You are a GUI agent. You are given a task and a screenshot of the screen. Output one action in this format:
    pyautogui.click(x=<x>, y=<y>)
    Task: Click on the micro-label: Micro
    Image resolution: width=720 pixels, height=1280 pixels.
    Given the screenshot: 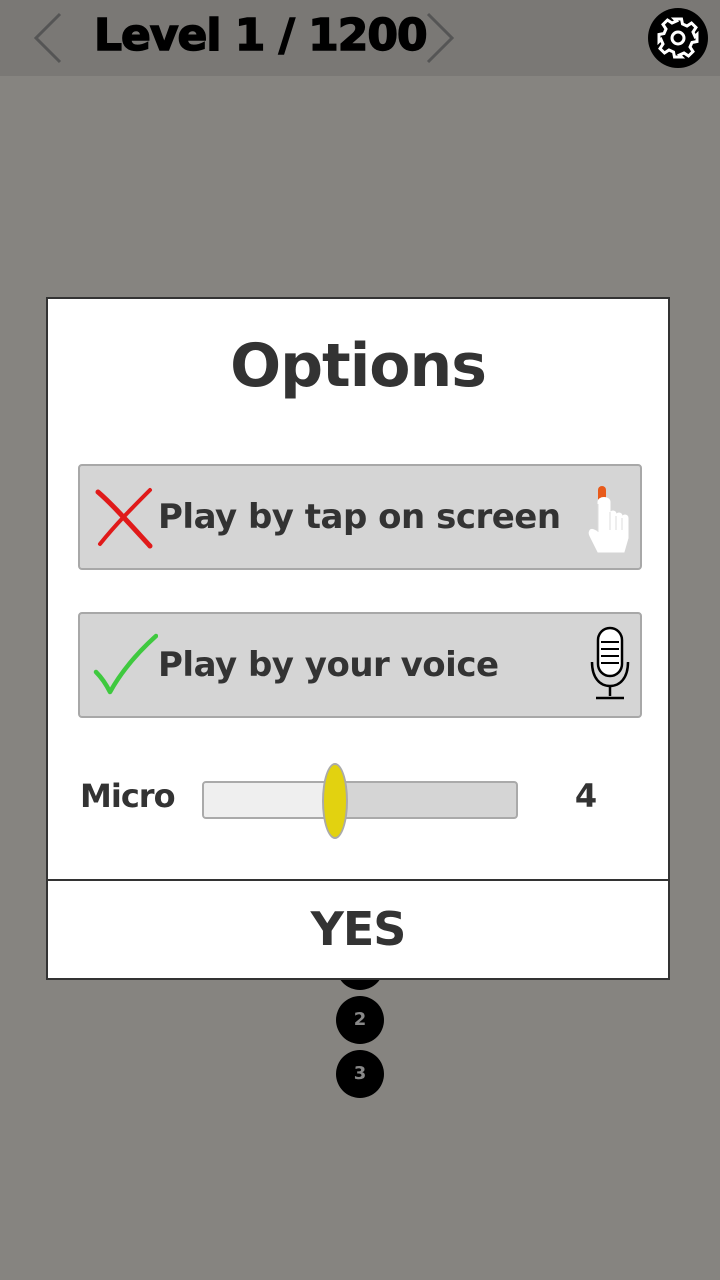 What is the action you would take?
    pyautogui.click(x=128, y=796)
    